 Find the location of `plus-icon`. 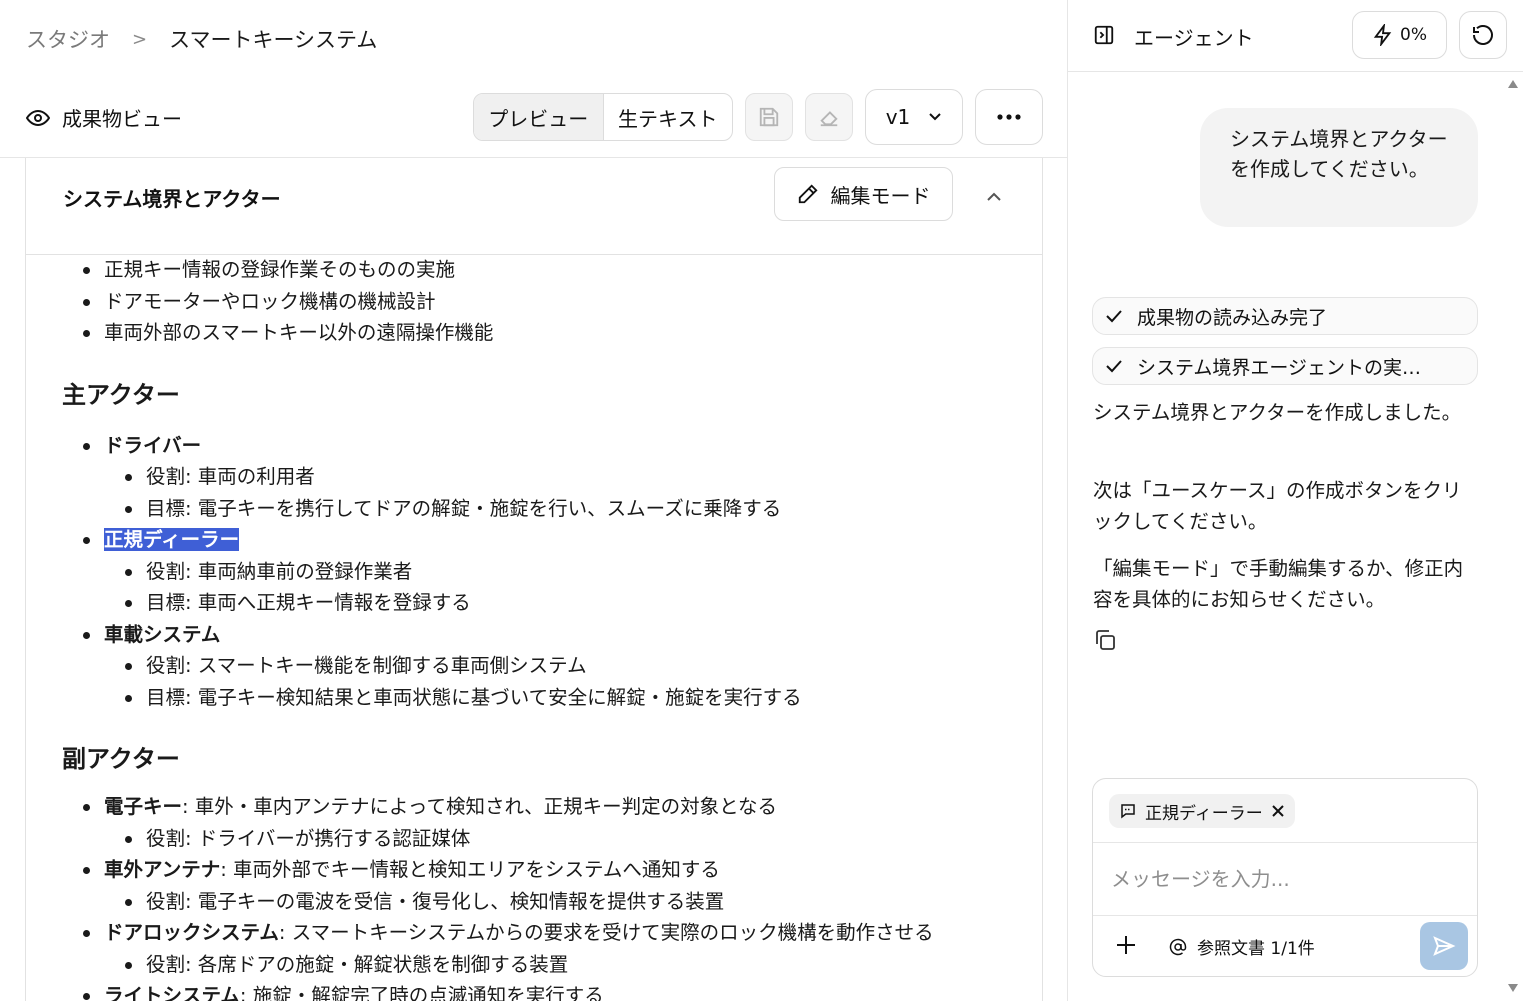

plus-icon is located at coordinates (1126, 945).